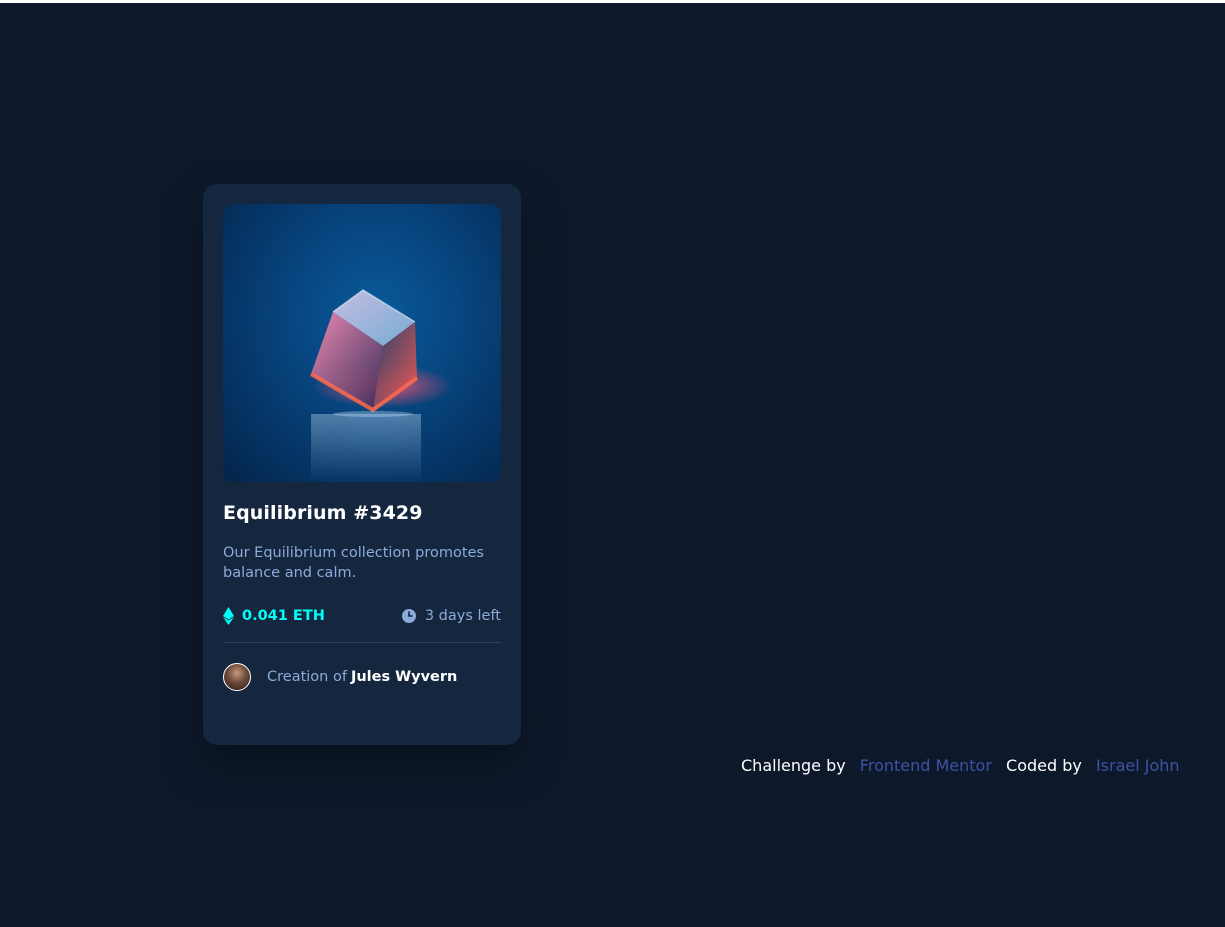  Describe the element at coordinates (362, 616) in the screenshot. I see `nft-stats: 0.041 ETH 3 days left` at that location.